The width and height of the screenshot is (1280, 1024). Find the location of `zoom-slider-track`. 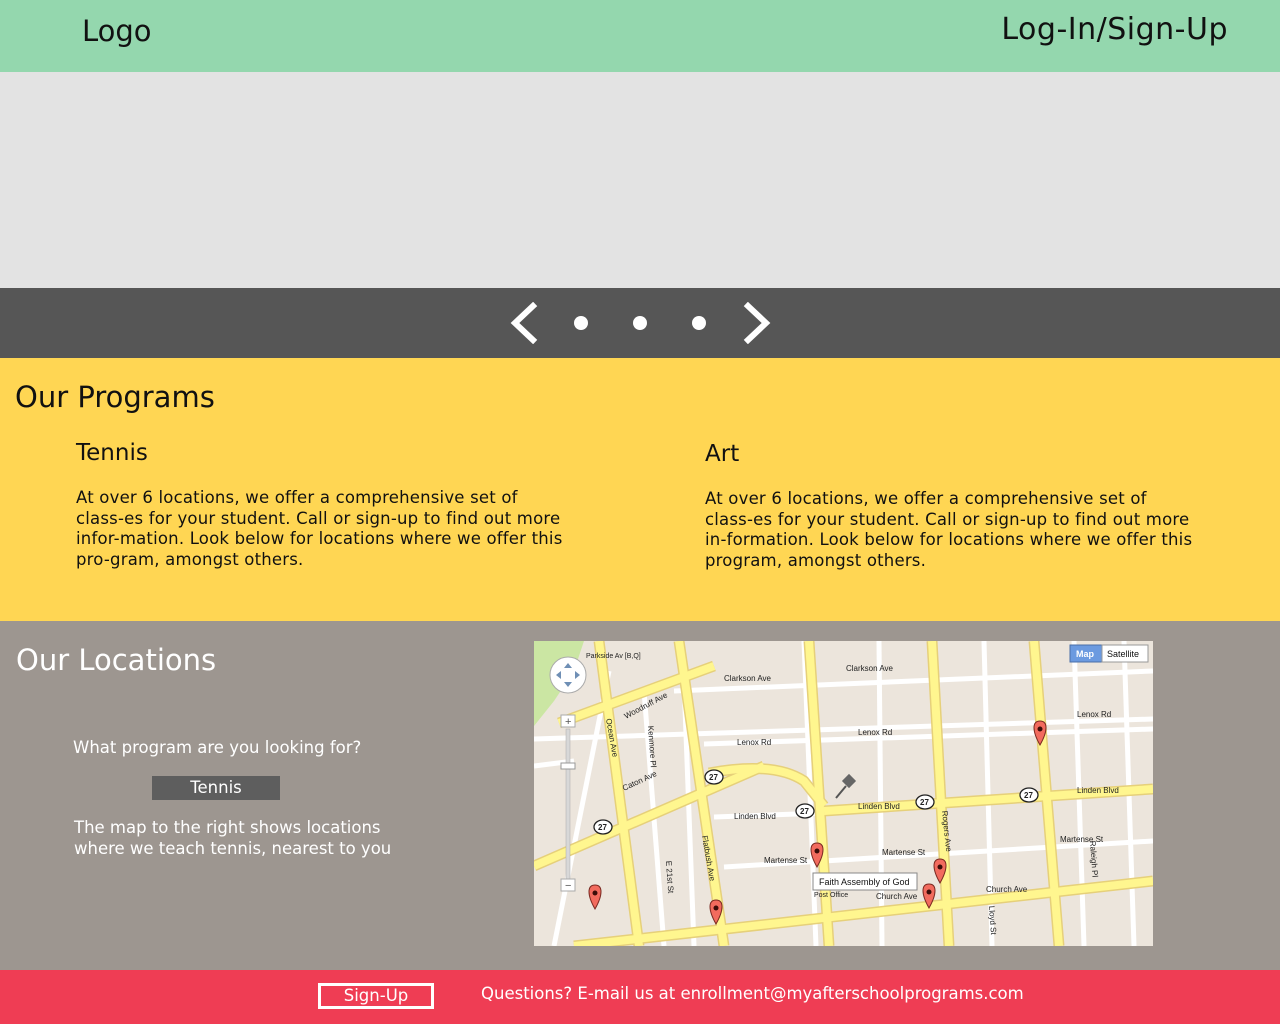

zoom-slider-track is located at coordinates (568, 804).